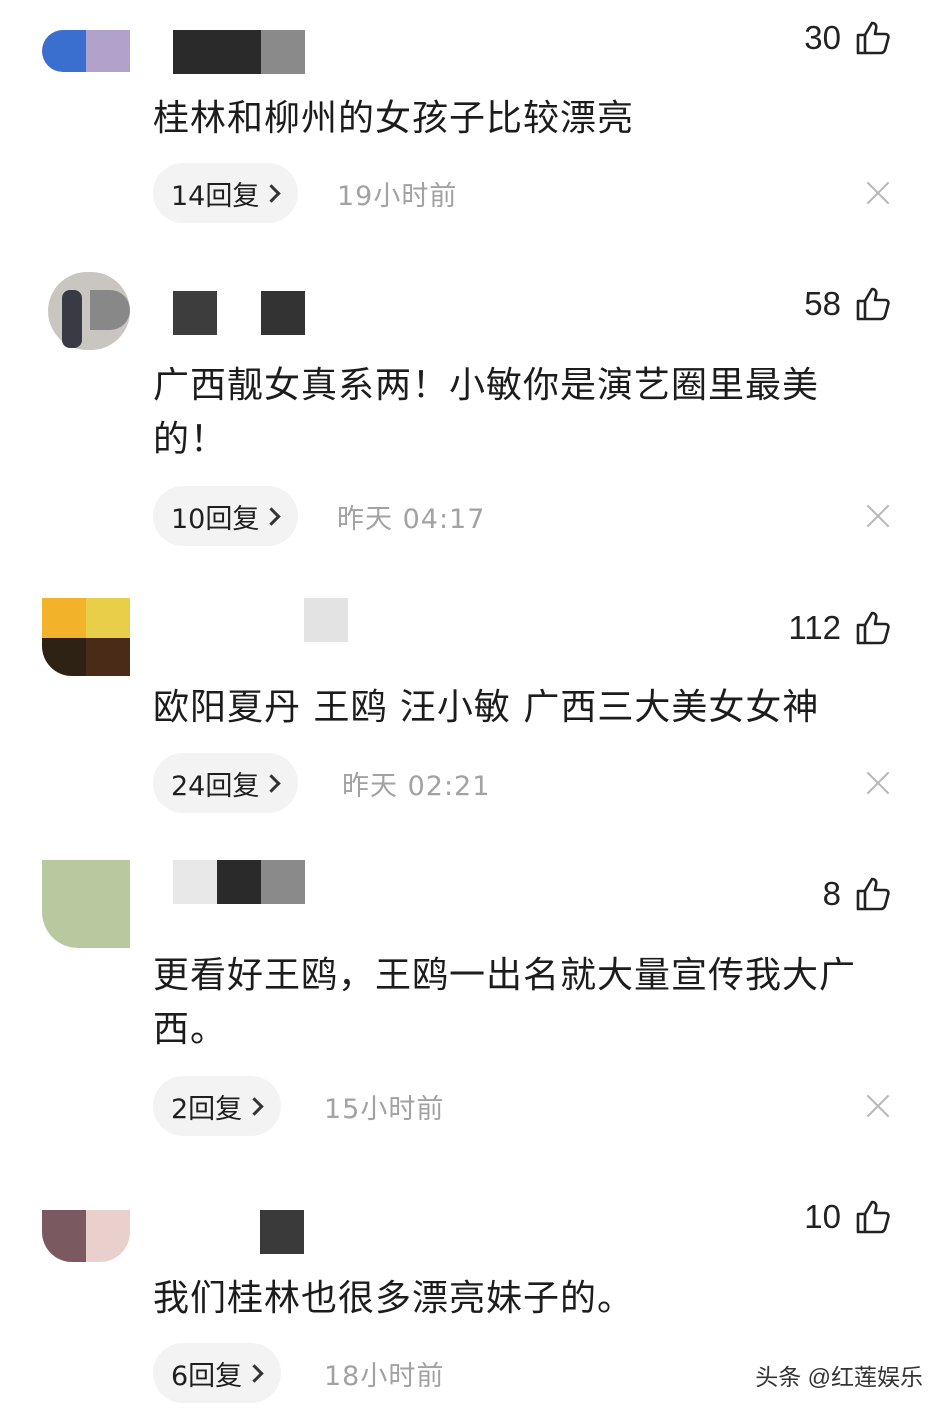  I want to click on replies-button: 6回复, so click(217, 1373).